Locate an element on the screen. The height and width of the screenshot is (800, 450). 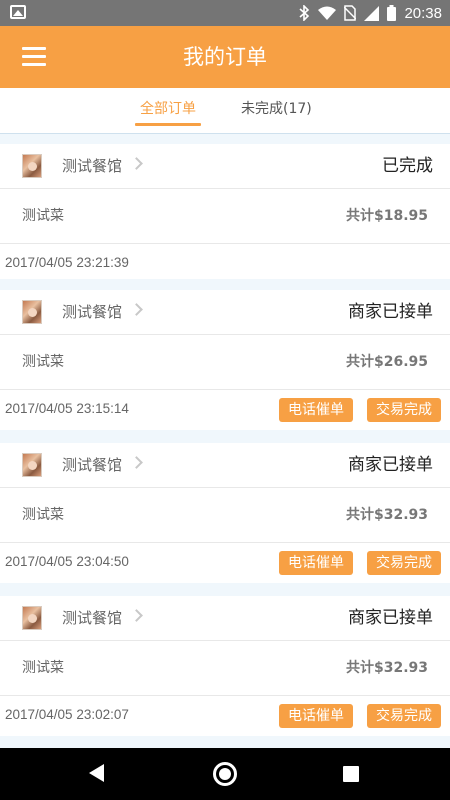
signal-icon is located at coordinates (372, 13).